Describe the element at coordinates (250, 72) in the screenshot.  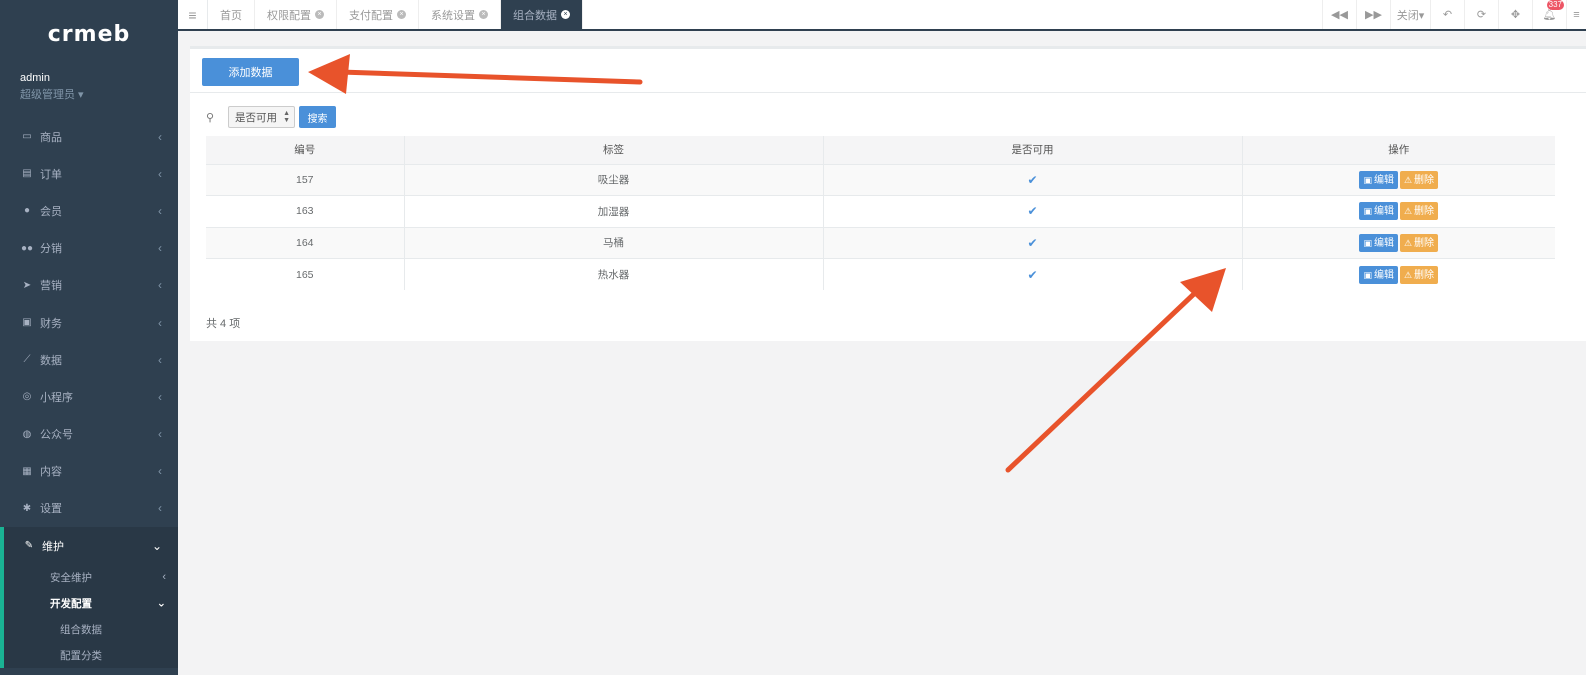
I see `add-data-button: 添加数据` at that location.